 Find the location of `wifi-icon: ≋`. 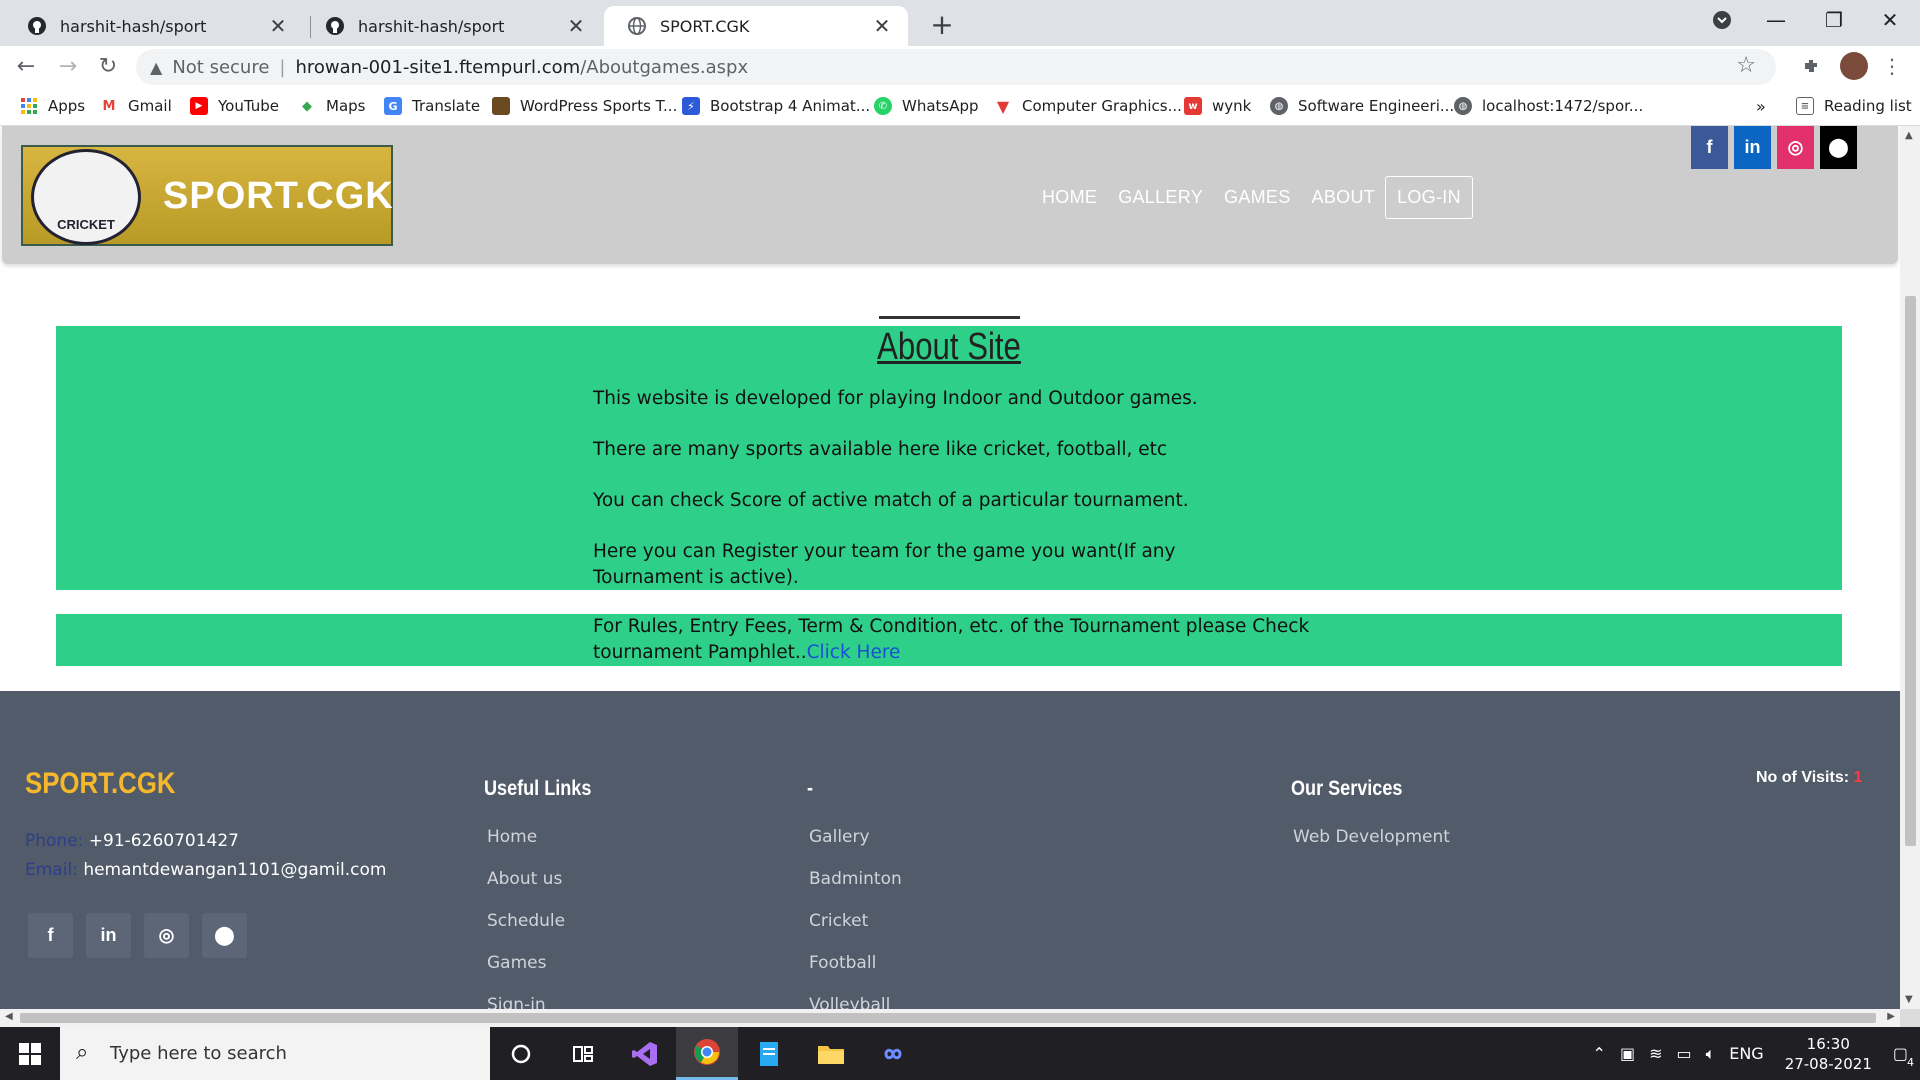

wifi-icon: ≋ is located at coordinates (1655, 1053).